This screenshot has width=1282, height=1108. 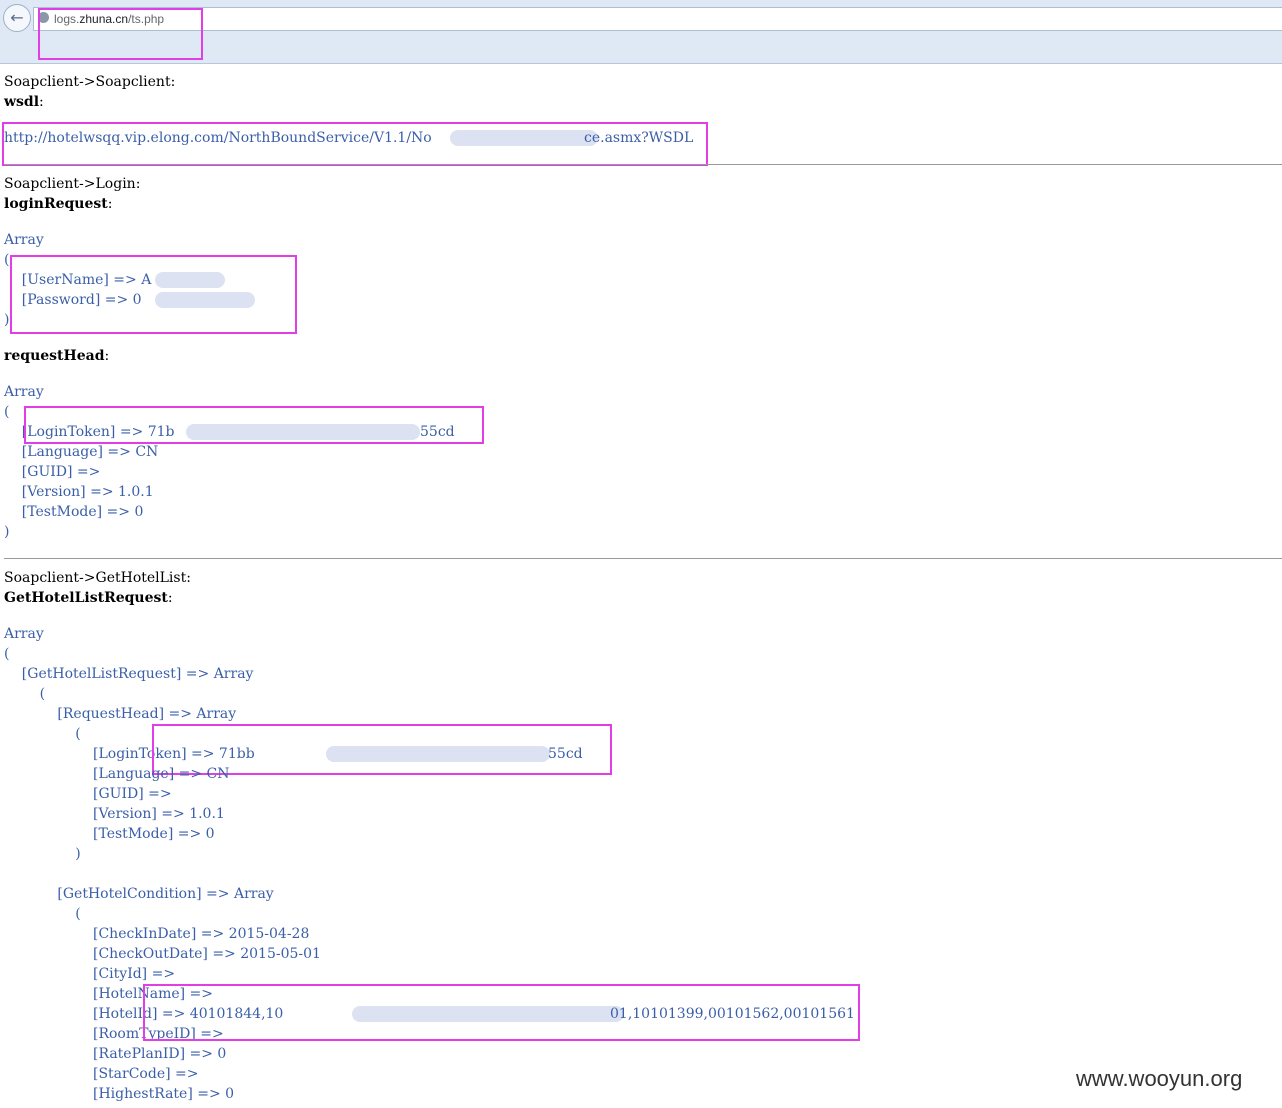 What do you see at coordinates (115, 1054) in the screenshot?
I see `rateplan-row: [RatePlanID] => 0` at bounding box center [115, 1054].